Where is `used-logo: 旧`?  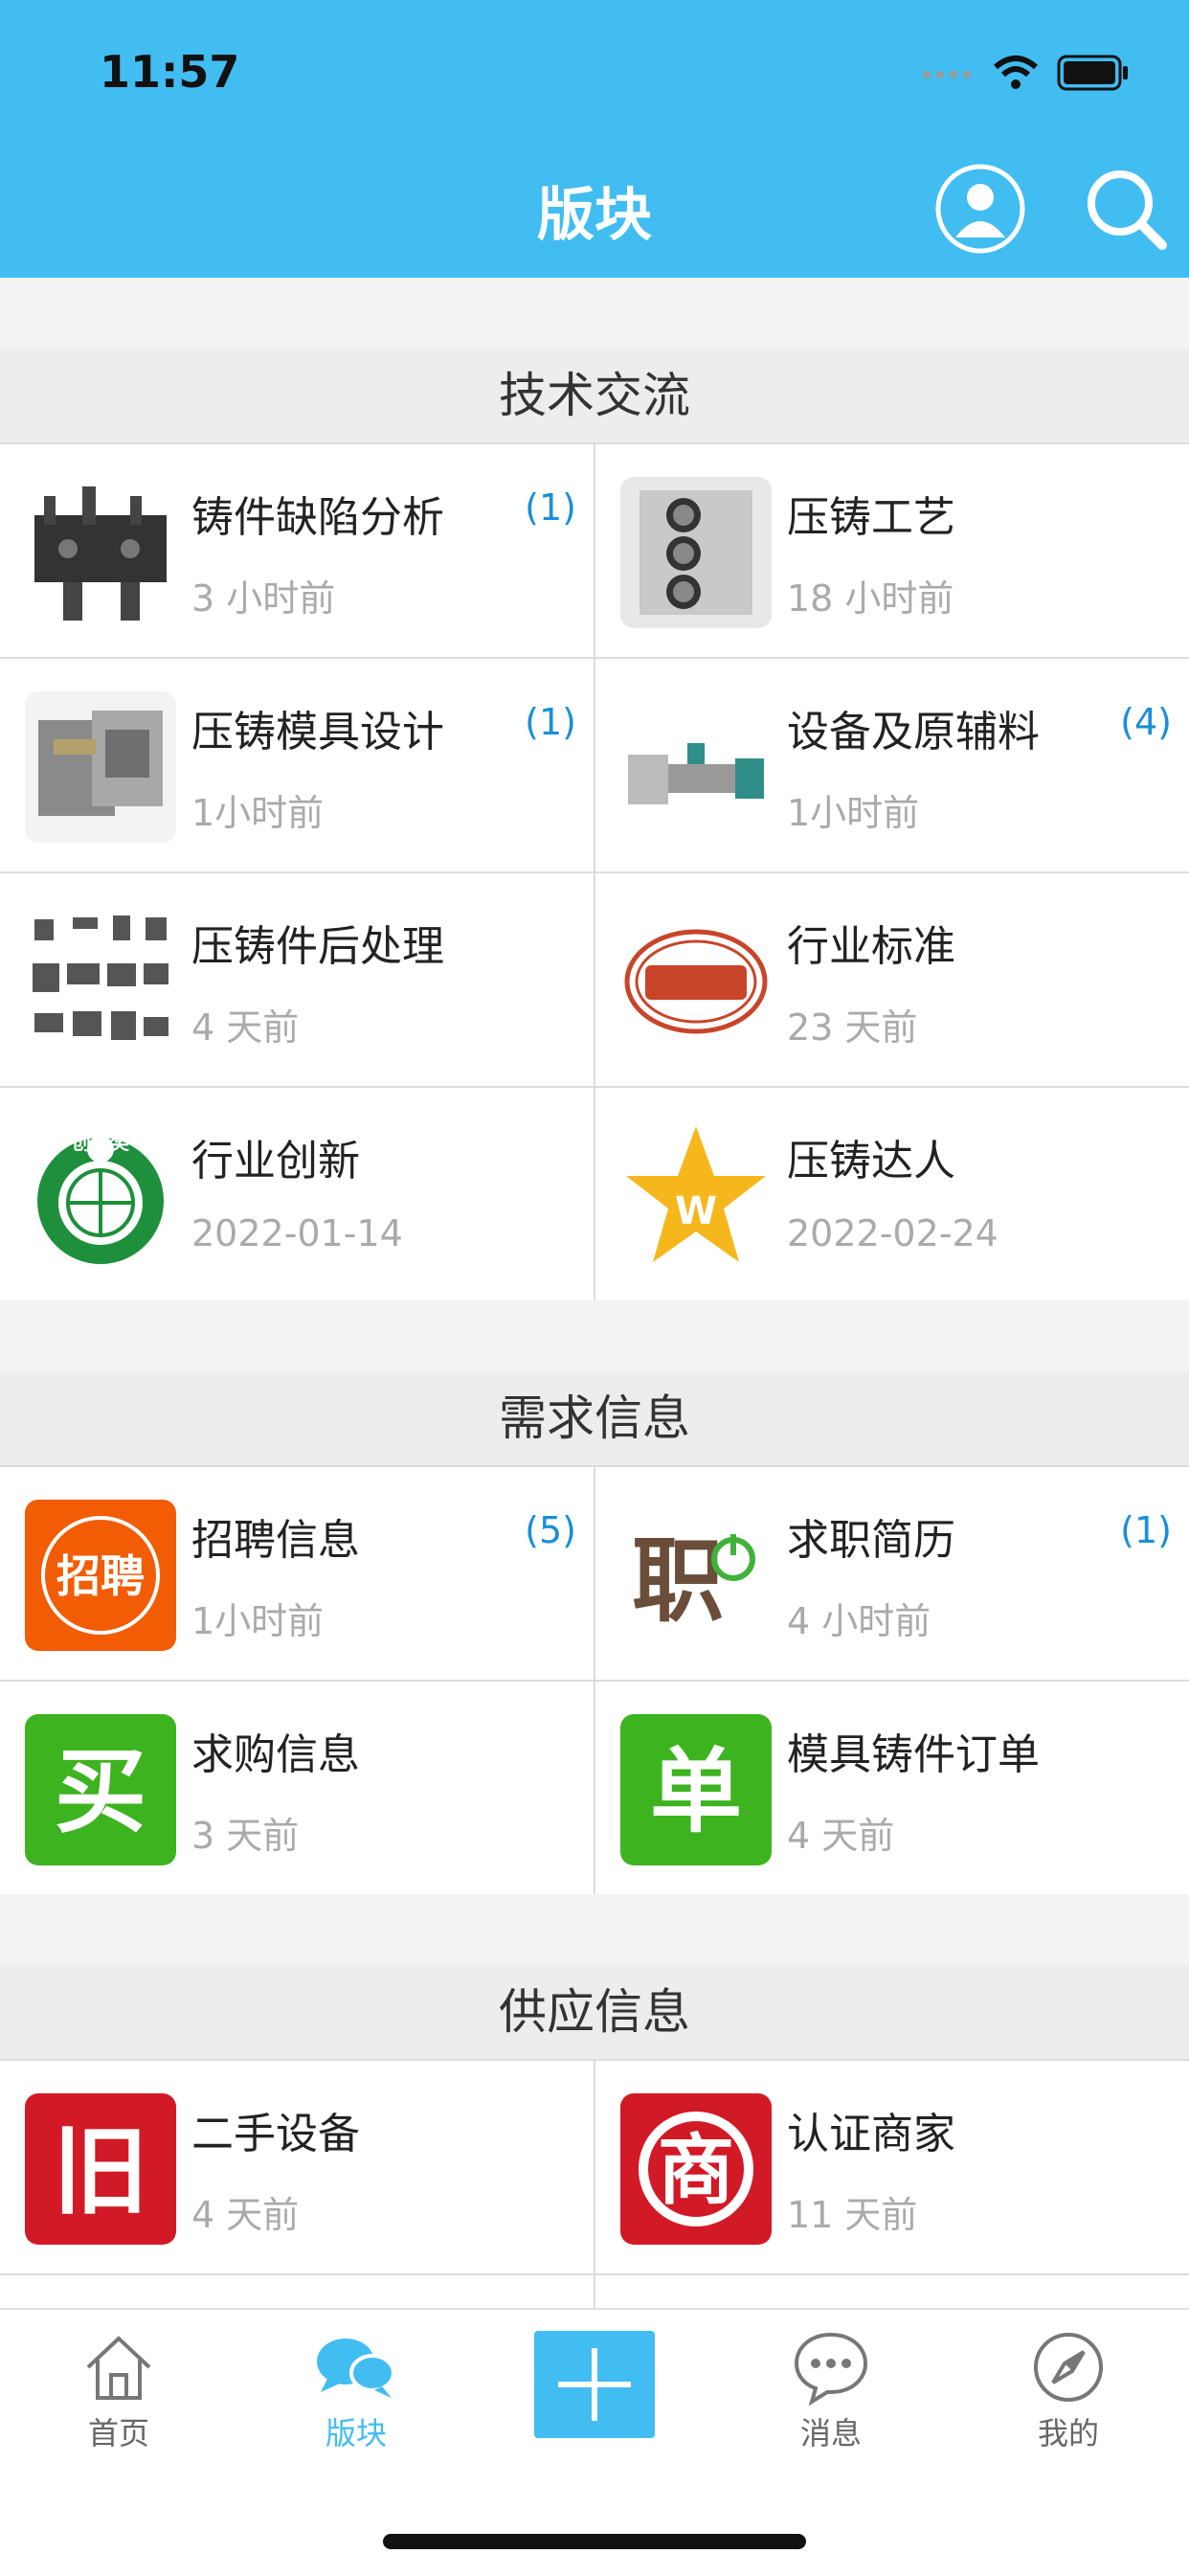 used-logo: 旧 is located at coordinates (100, 2169).